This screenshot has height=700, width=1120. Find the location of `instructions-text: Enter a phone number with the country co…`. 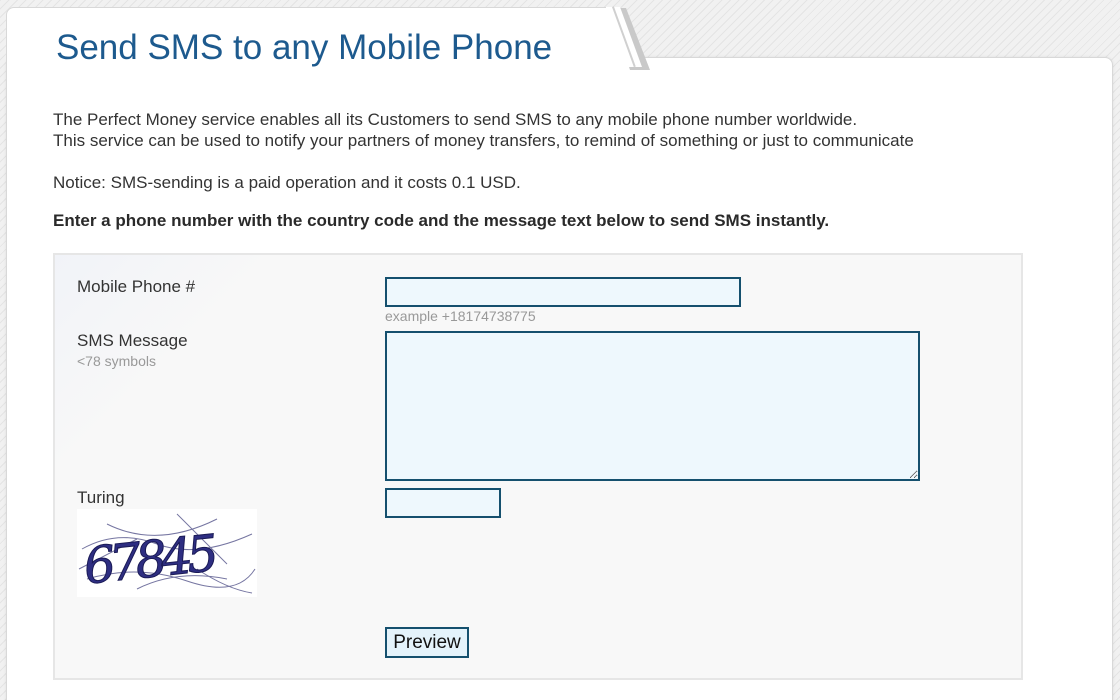

instructions-text: Enter a phone number with the country co… is located at coordinates (441, 220).